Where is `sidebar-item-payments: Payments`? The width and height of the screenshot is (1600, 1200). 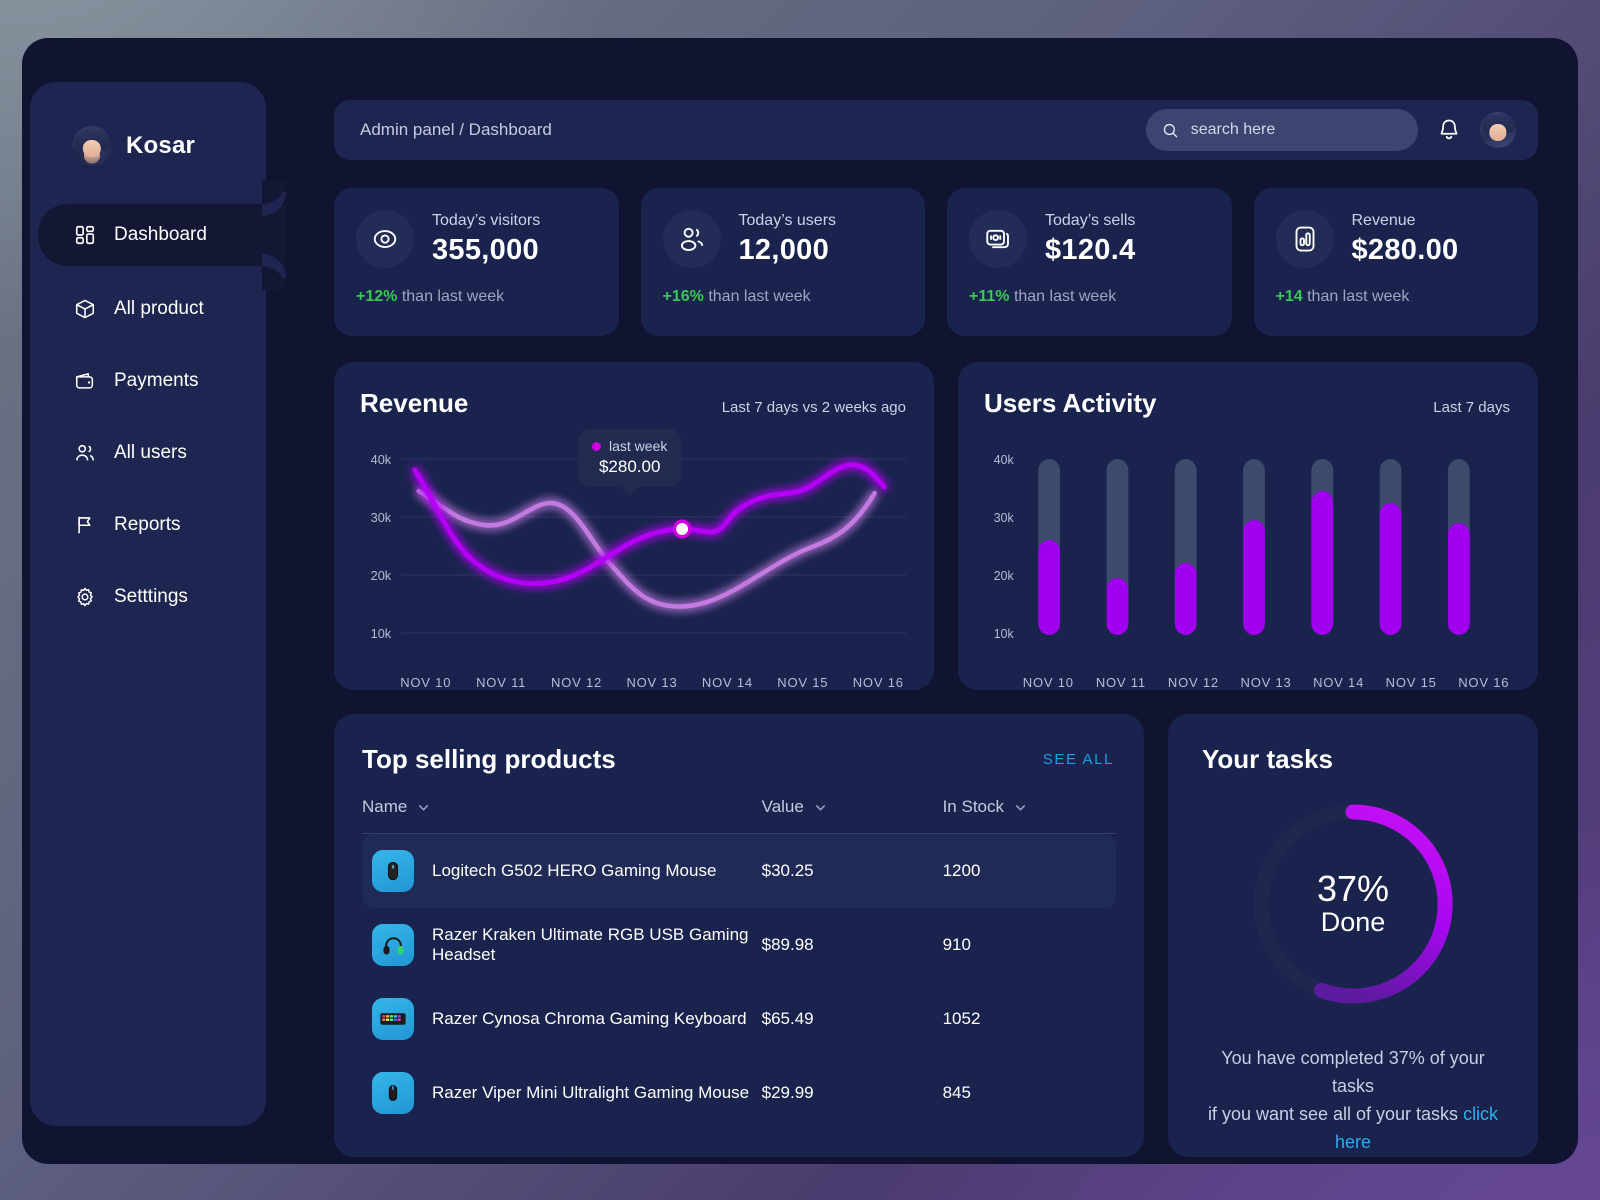 sidebar-item-payments: Payments is located at coordinates (148, 381).